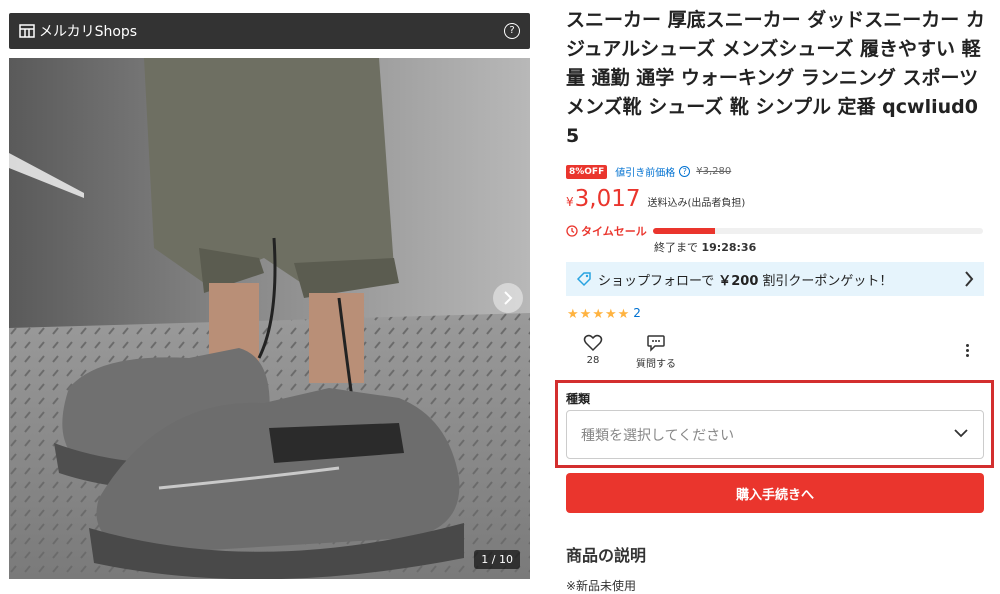 The height and width of the screenshot is (594, 1000). I want to click on question-label: 質問する, so click(656, 364).